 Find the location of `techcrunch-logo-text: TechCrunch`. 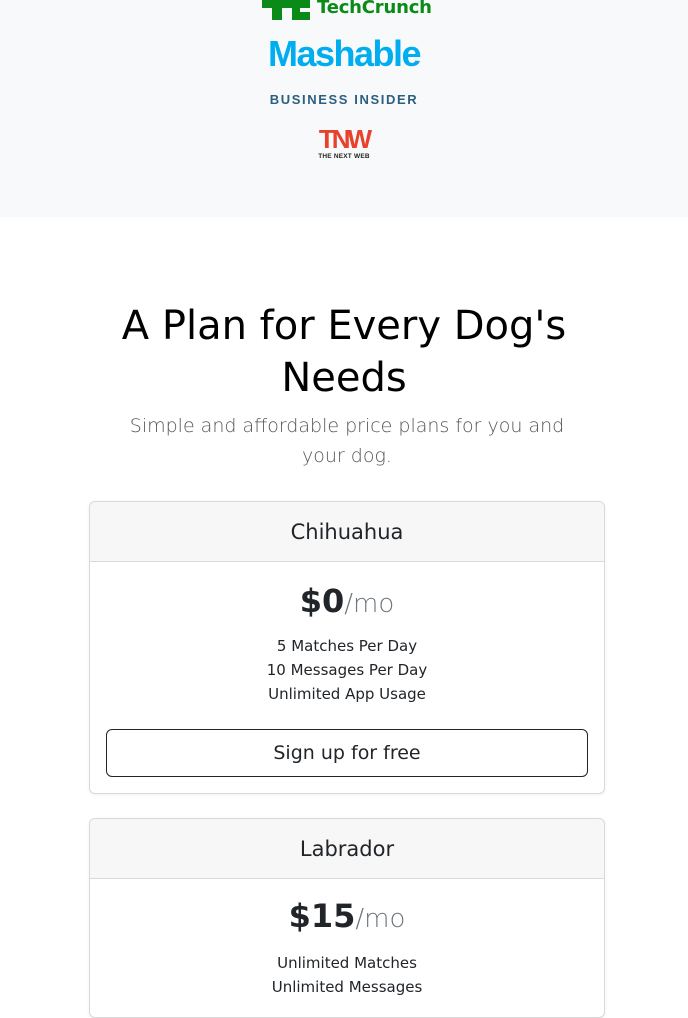

techcrunch-logo-text: TechCrunch is located at coordinates (374, 9).